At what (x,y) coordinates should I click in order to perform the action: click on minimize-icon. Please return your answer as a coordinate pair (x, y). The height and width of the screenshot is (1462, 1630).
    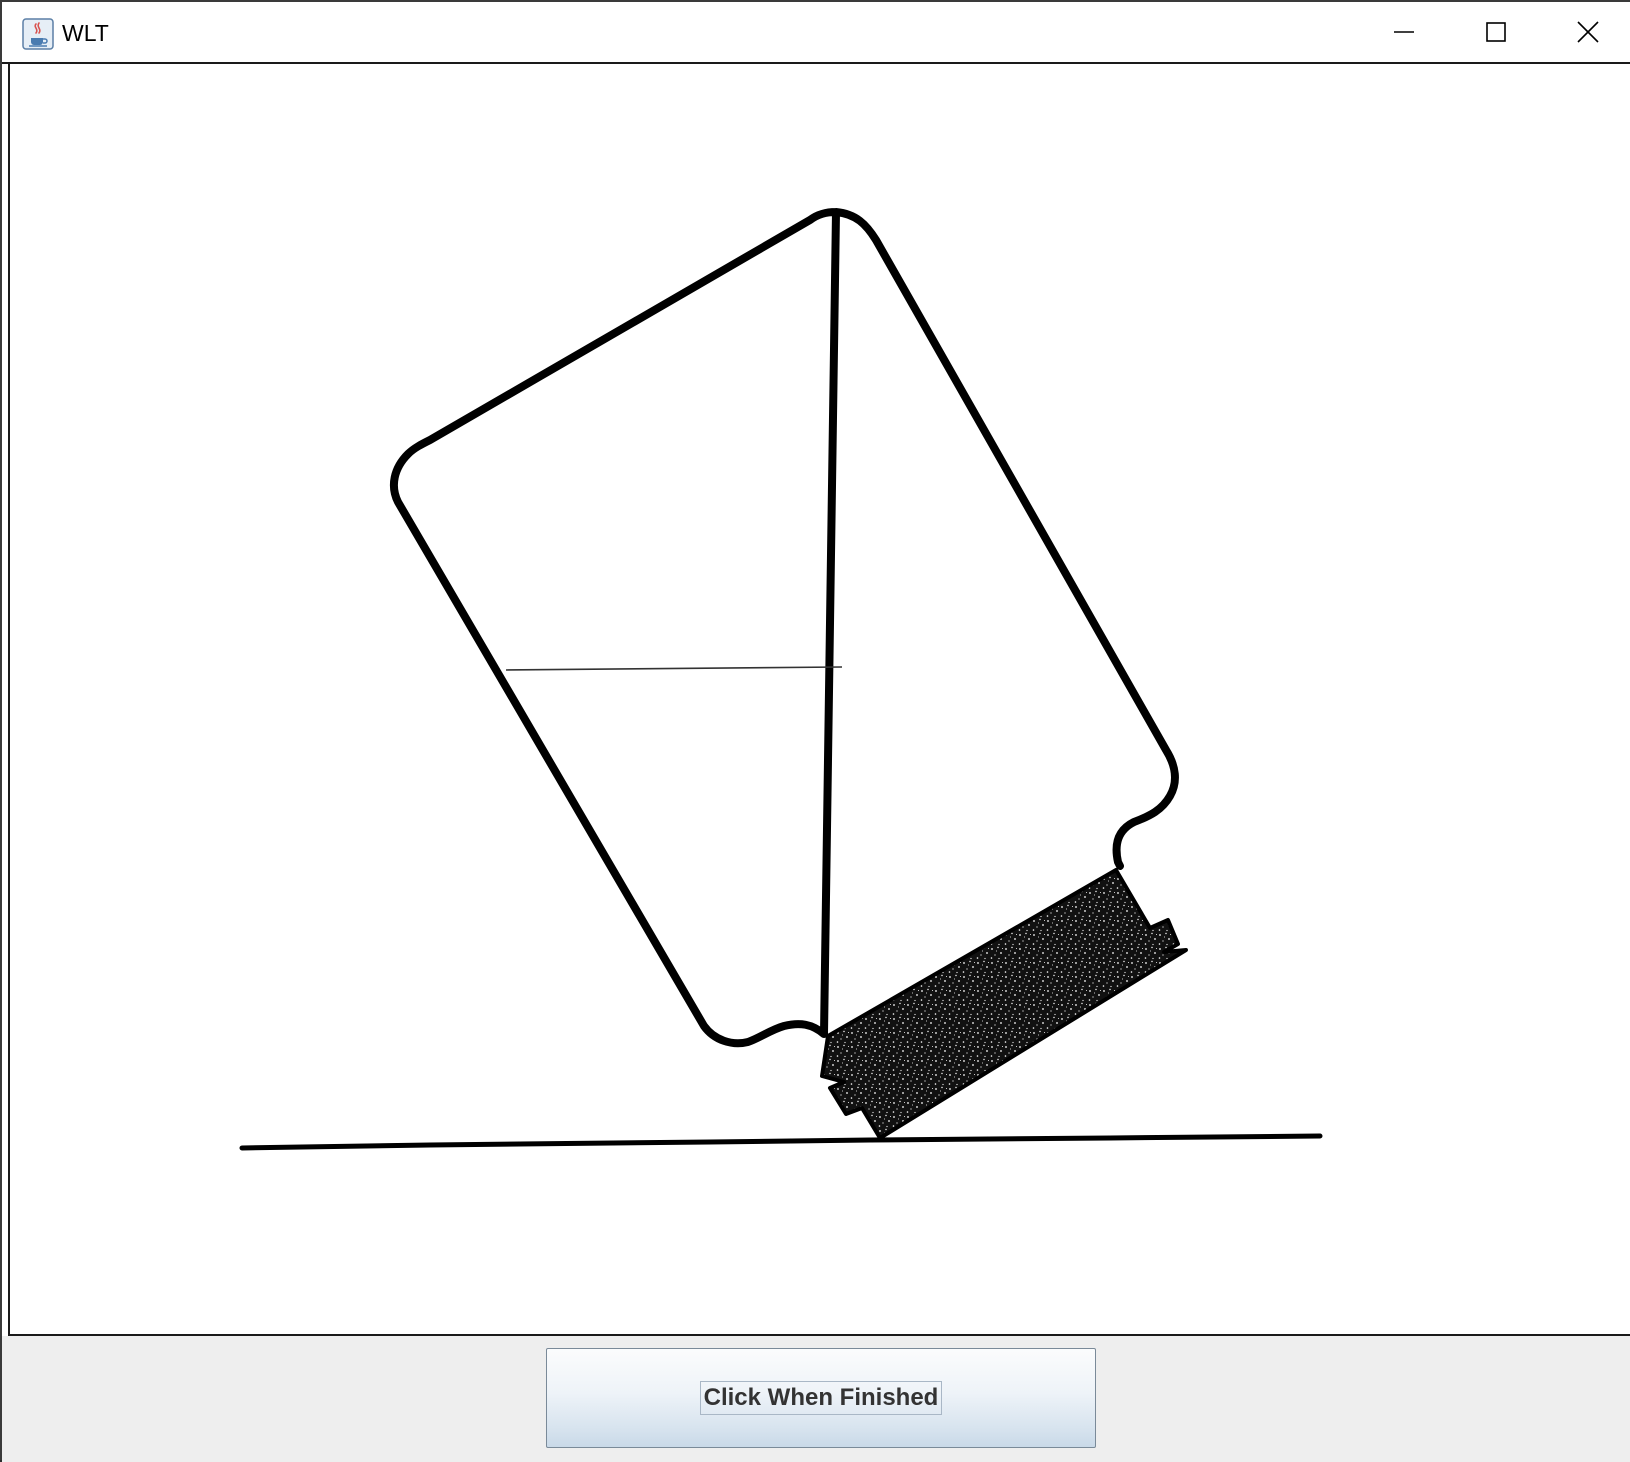
    Looking at the image, I should click on (1404, 32).